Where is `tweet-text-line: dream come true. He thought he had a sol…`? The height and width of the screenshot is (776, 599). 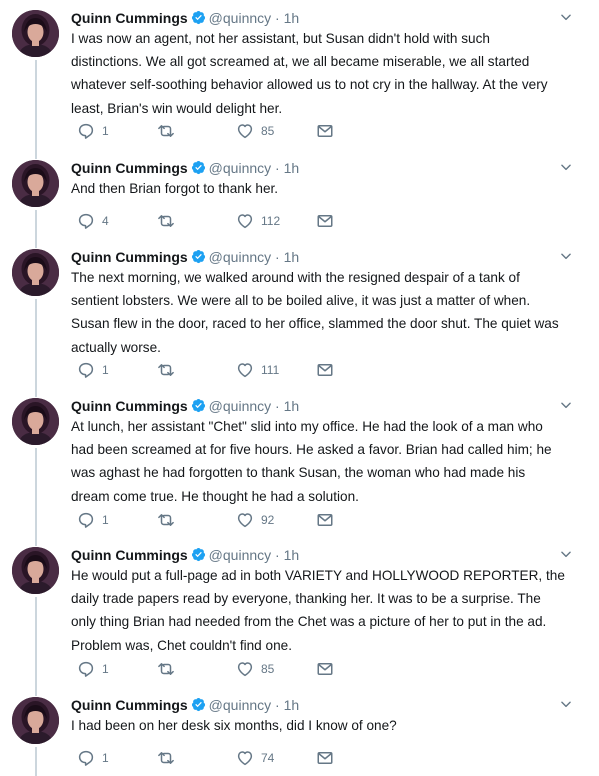
tweet-text-line: dream come true. He thought he had a sol… is located at coordinates (215, 496).